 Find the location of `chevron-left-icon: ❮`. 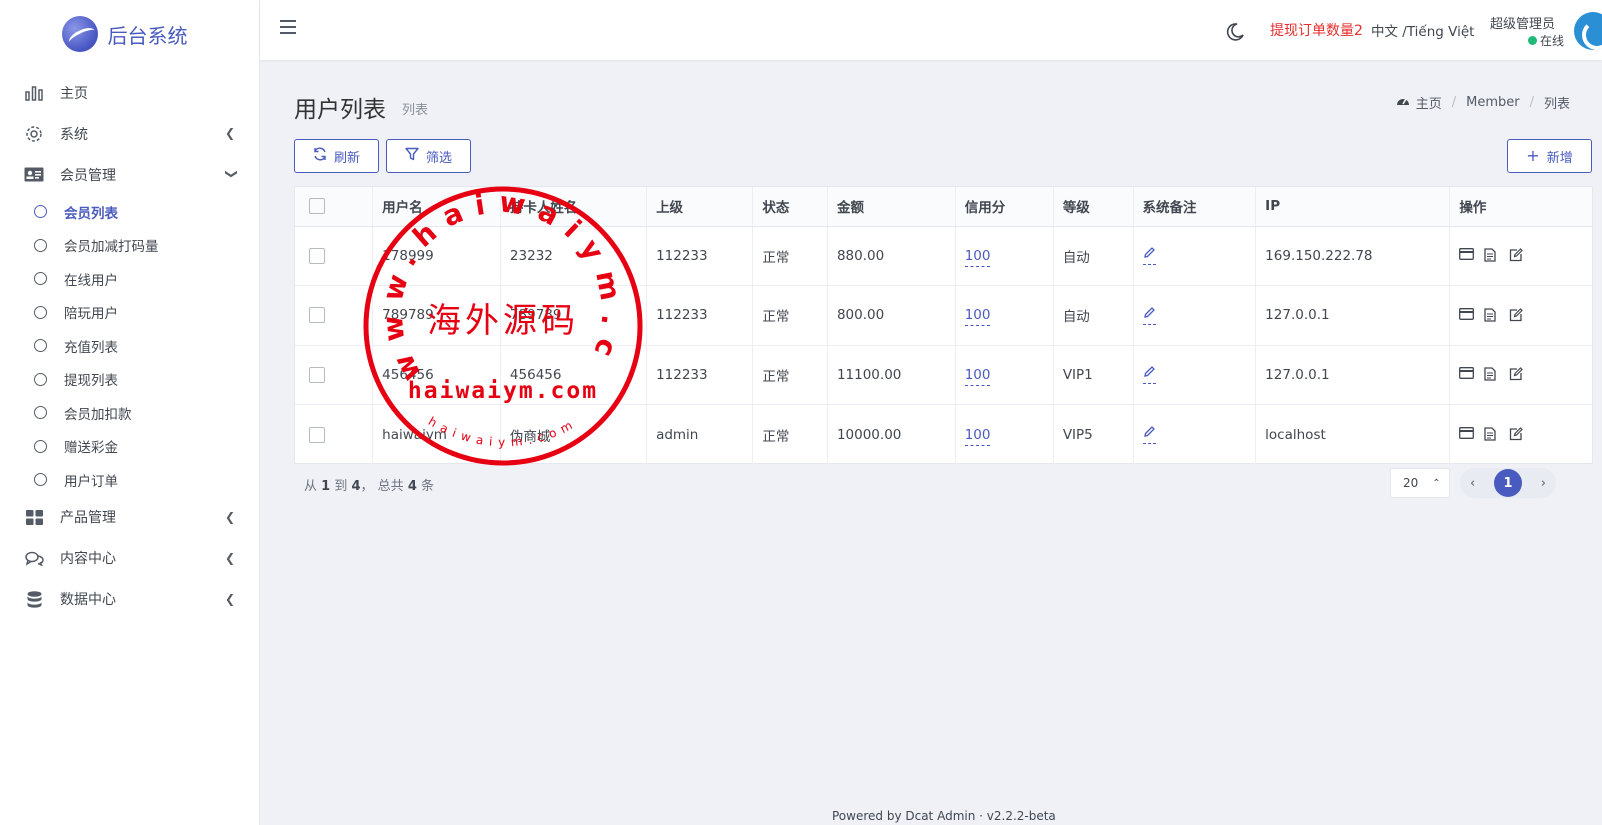

chevron-left-icon: ❮ is located at coordinates (229, 557).